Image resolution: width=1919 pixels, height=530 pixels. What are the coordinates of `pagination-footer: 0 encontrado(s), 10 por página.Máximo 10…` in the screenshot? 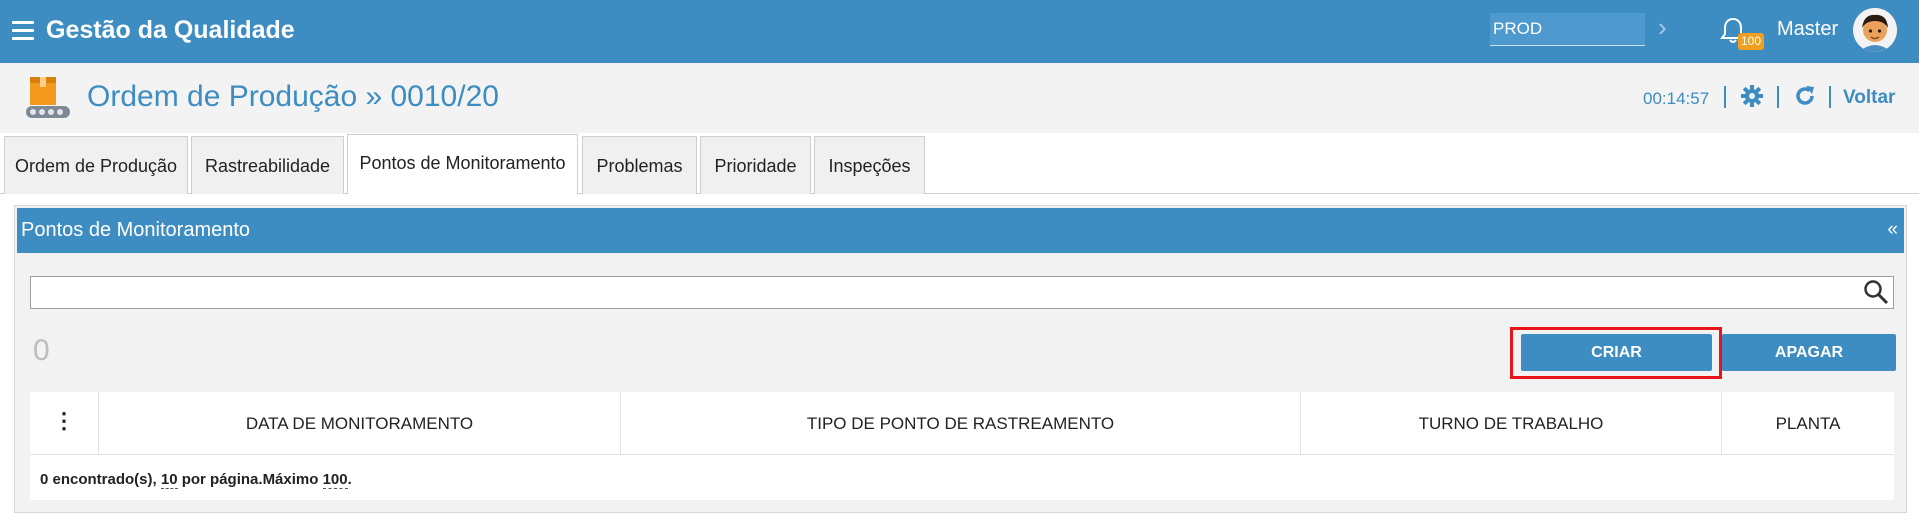 It's located at (196, 480).